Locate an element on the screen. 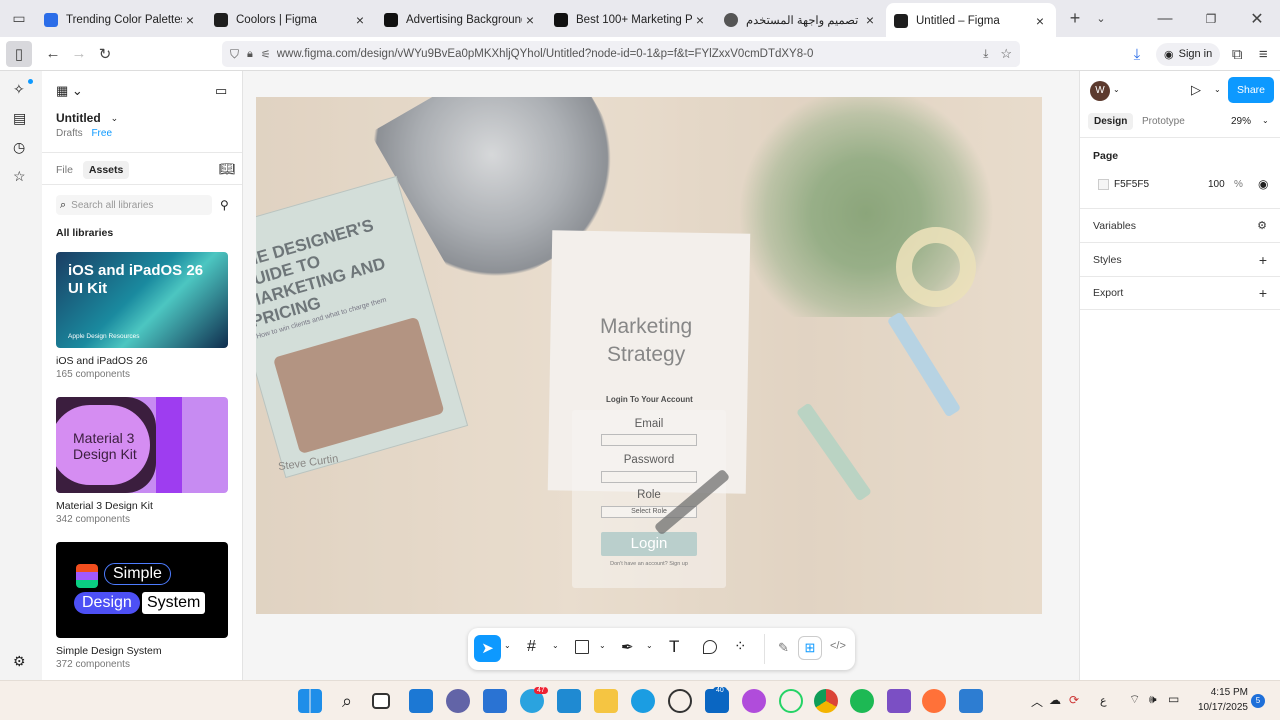  menu-icon: ≡ is located at coordinates (1263, 54).